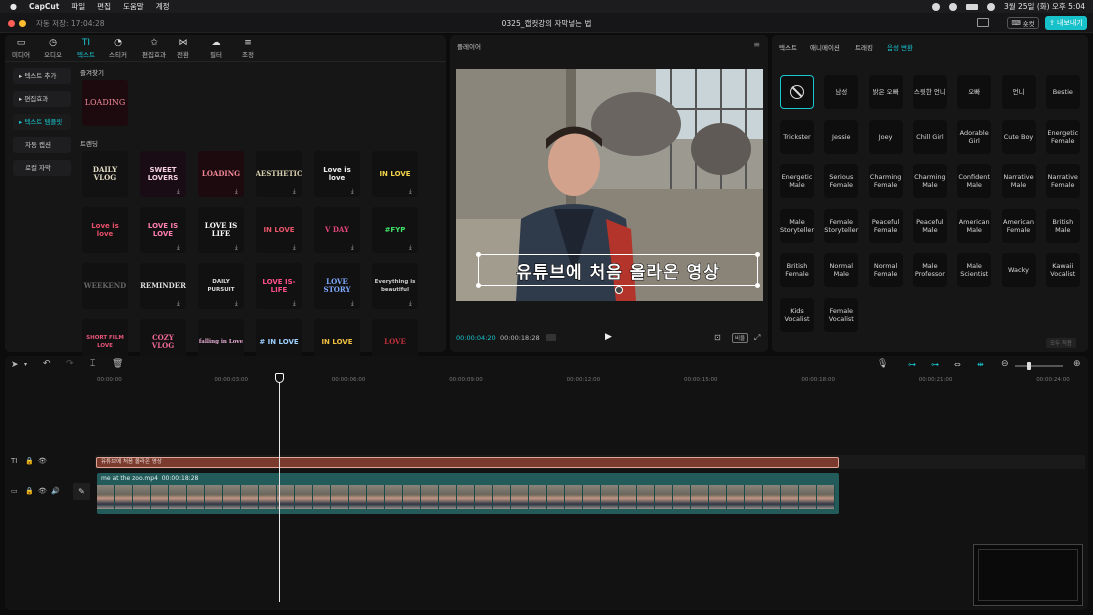  Describe the element at coordinates (248, 48) in the screenshot. I see `tab-adjust: ≡ 조정` at that location.